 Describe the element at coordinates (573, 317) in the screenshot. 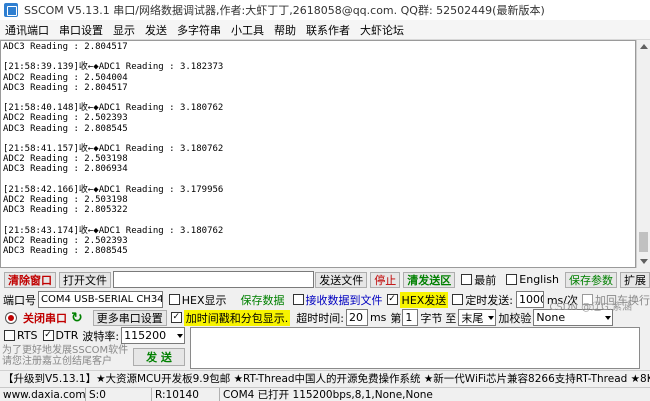

I see `checksum-select: None` at that location.